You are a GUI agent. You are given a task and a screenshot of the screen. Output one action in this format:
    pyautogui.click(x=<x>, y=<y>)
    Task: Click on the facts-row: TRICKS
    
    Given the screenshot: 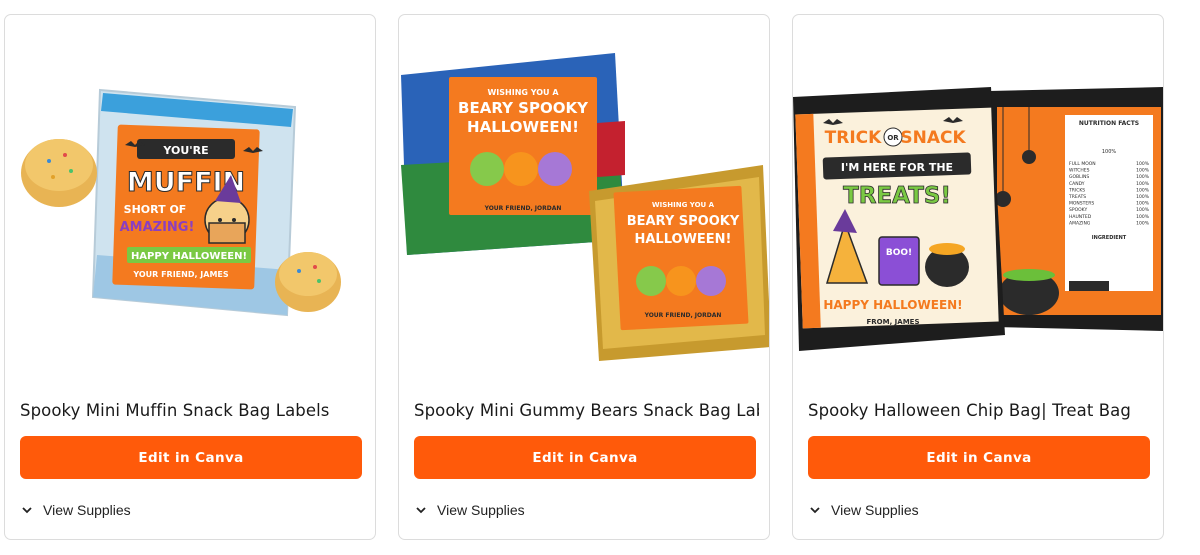 What is the action you would take?
    pyautogui.click(x=1076, y=190)
    